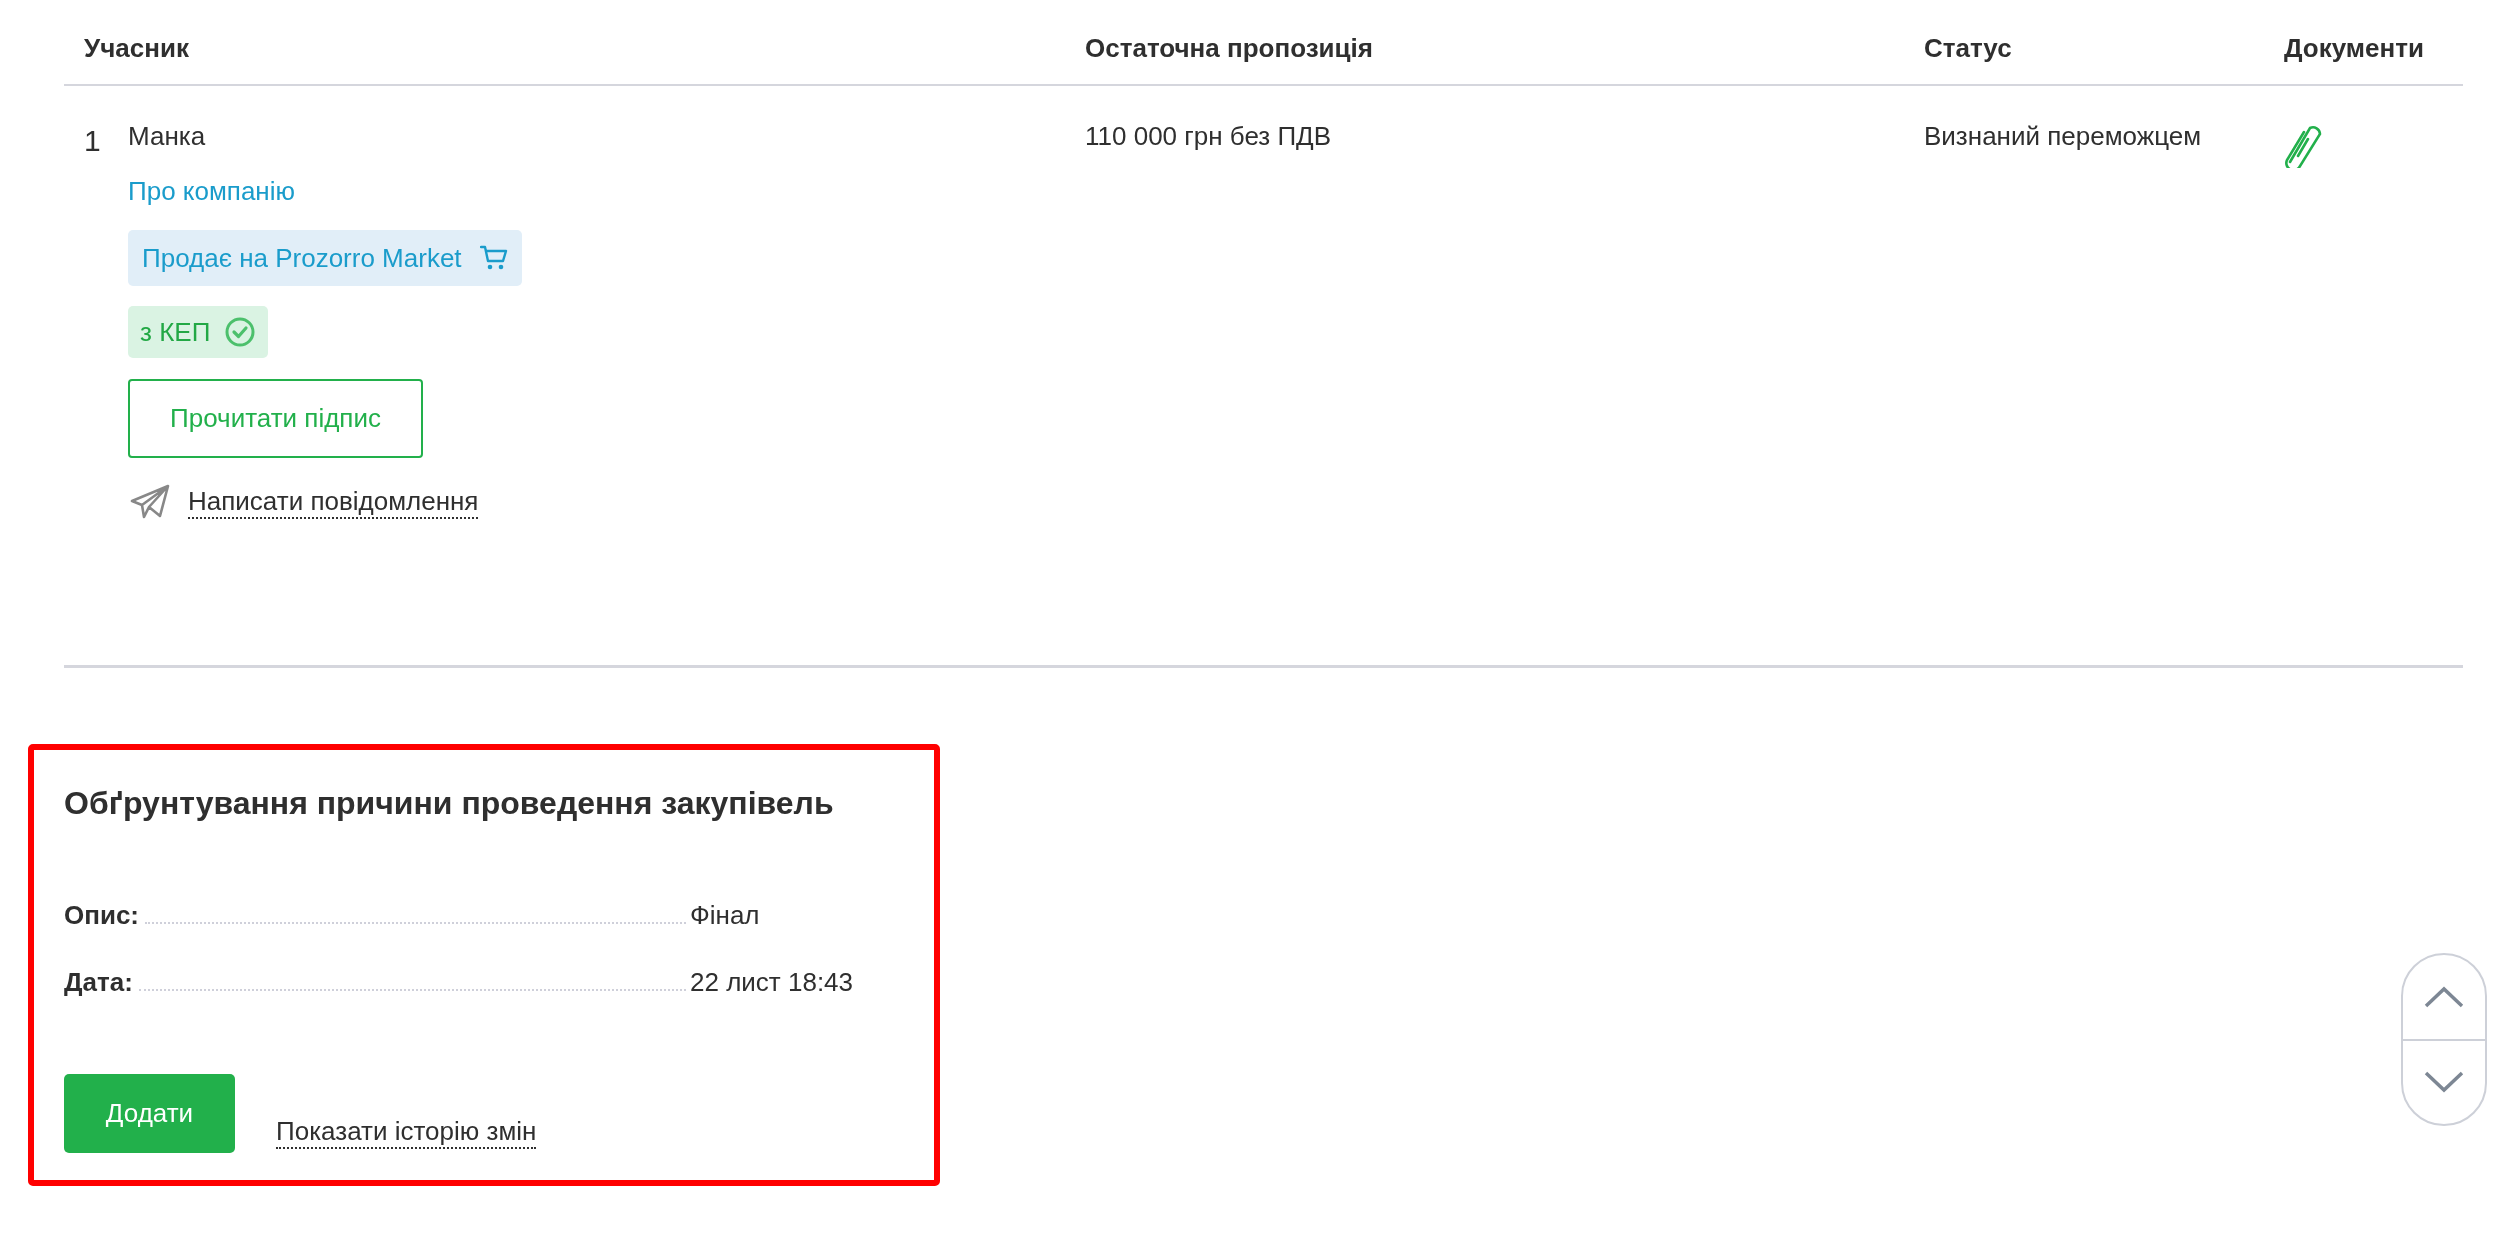  Describe the element at coordinates (98, 982) in the screenshot. I see `field-label: Дата:` at that location.